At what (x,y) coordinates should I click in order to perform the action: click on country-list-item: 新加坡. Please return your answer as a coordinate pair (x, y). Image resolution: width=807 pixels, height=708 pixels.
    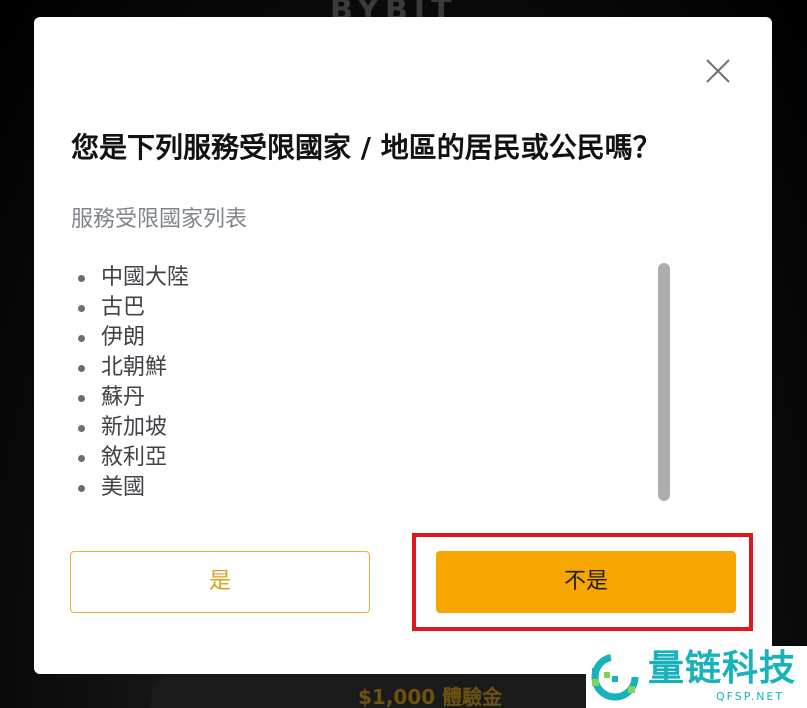
    Looking at the image, I should click on (371, 428).